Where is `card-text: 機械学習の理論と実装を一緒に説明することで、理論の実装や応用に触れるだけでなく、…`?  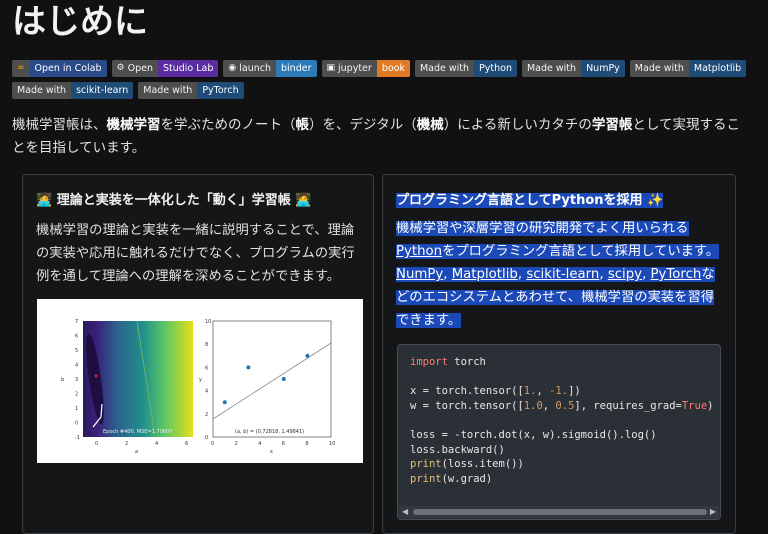 card-text: 機械学習の理論と実装を一緒に説明することで、理論の実装や応用に触れるだけでなく、… is located at coordinates (195, 253).